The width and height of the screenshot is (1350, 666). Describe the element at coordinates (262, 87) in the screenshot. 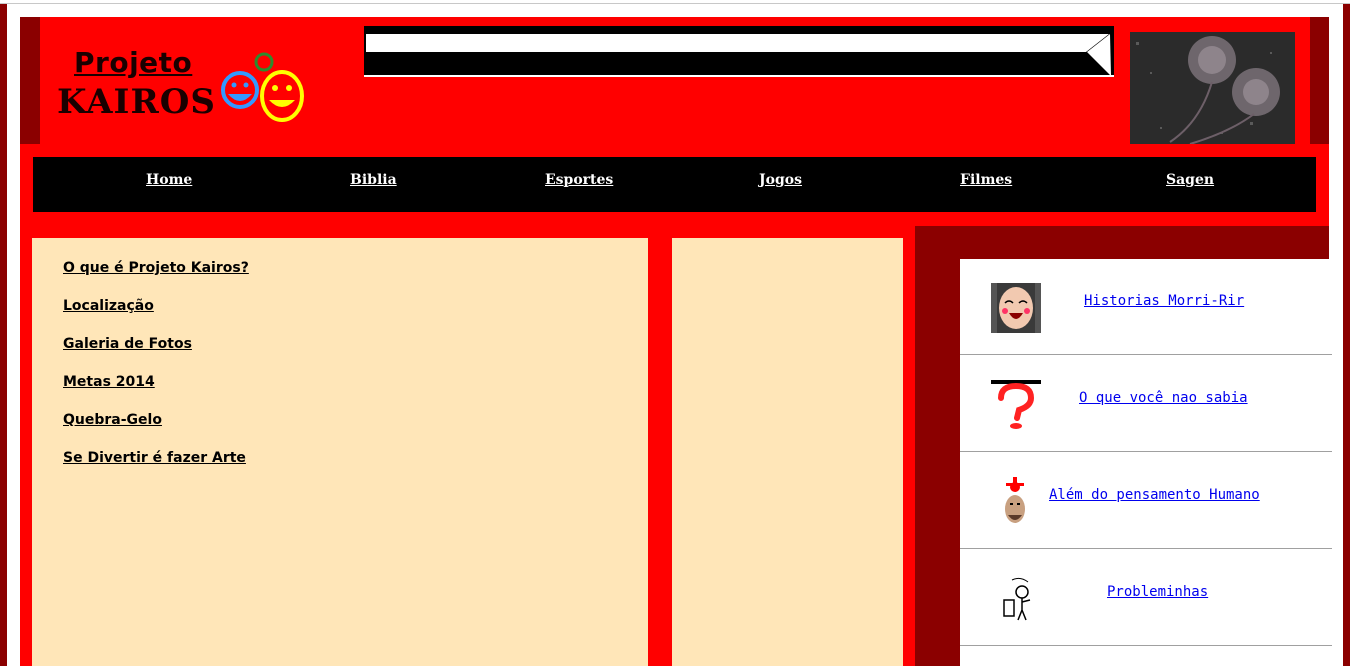

I see `smiley-faces-logo-icon` at that location.